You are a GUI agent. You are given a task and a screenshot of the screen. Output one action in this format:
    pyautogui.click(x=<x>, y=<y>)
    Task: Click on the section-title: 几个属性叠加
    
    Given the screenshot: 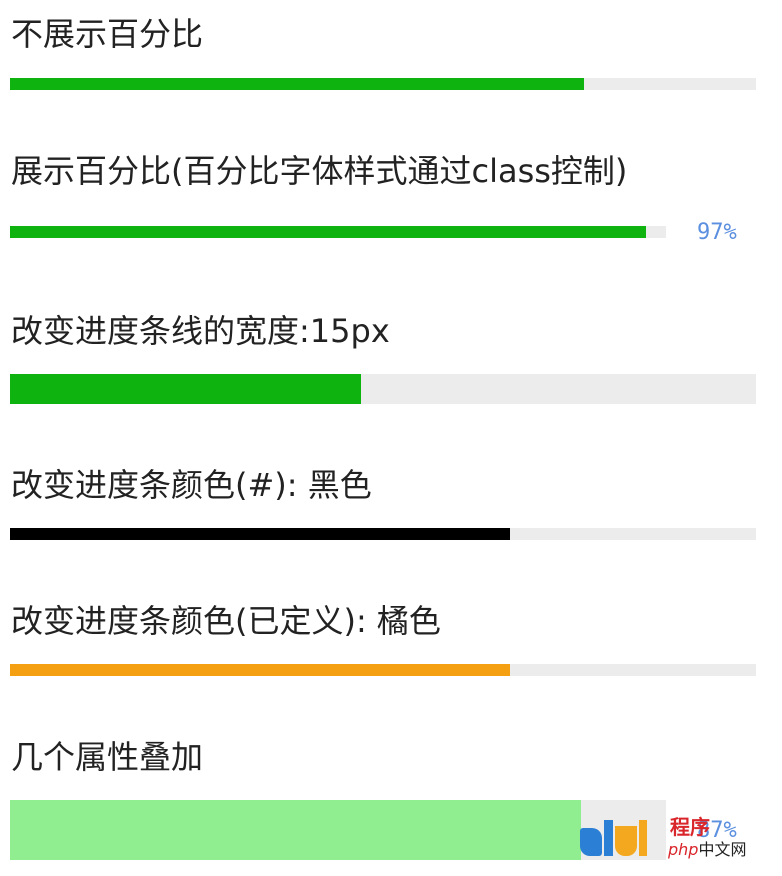 What is the action you would take?
    pyautogui.click(x=107, y=757)
    